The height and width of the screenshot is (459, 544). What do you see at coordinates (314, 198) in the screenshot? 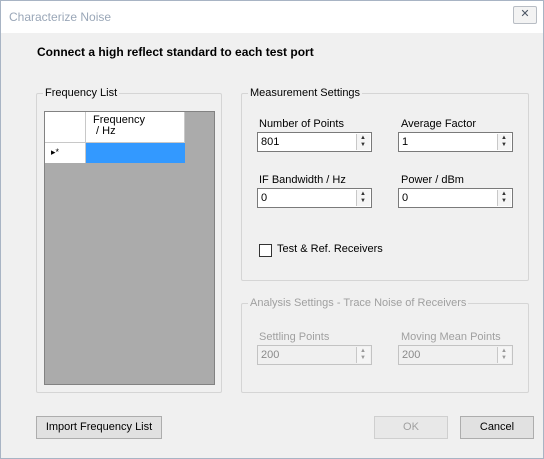
I see `if-bandwidth-input: 0 ▲ ▼` at bounding box center [314, 198].